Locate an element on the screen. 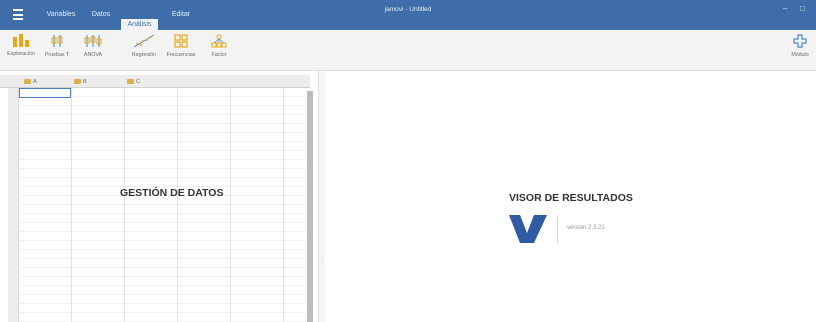 Image resolution: width=816 pixels, height=322 pixels. anova-button: ANOVA is located at coordinates (93, 46).